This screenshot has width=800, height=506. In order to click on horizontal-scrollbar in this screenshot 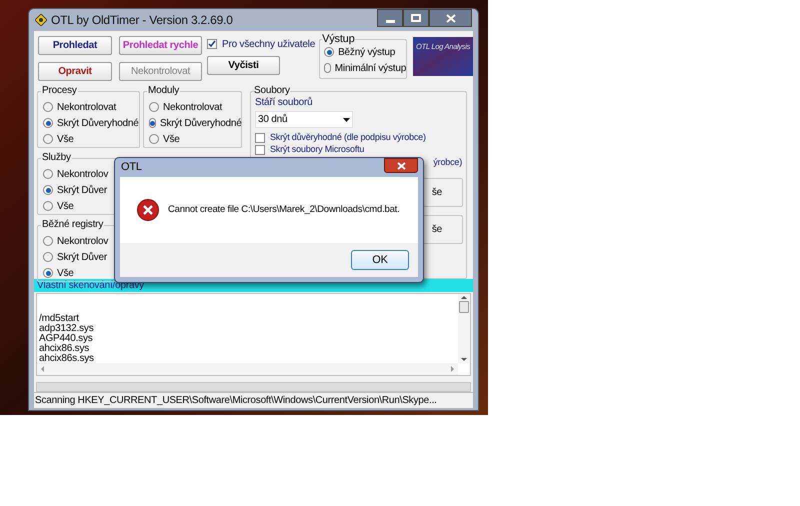, I will do `click(247, 369)`.